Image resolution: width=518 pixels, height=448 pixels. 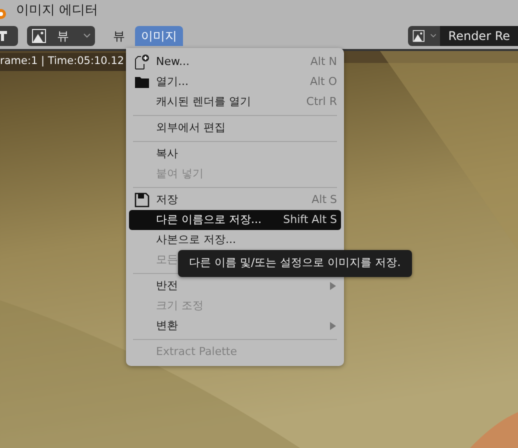 What do you see at coordinates (61, 36) in the screenshot?
I see `view-dropdown: 뷰` at bounding box center [61, 36].